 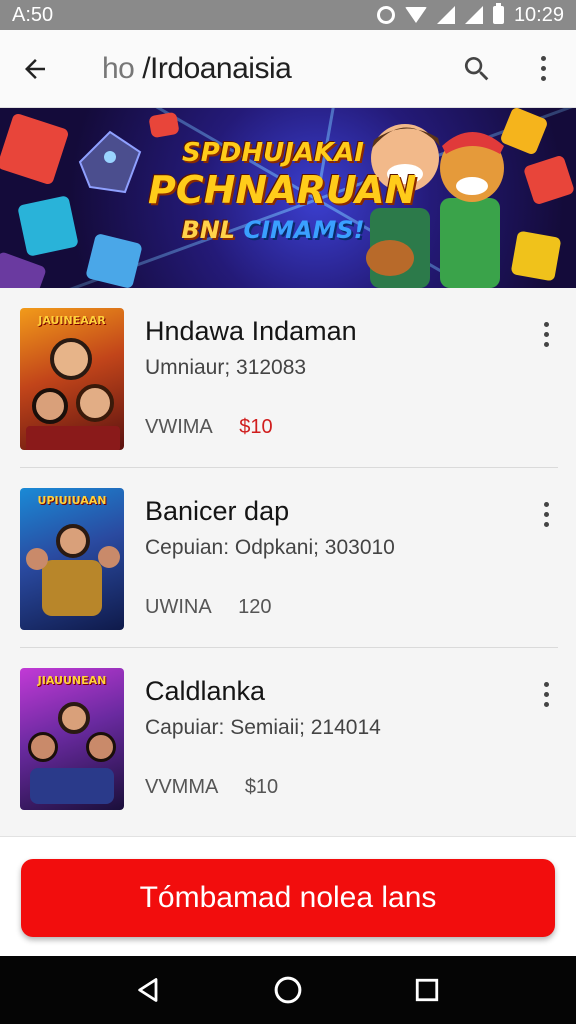 I want to click on primary-action-label: Tómbamad nolea lans, so click(x=288, y=897).